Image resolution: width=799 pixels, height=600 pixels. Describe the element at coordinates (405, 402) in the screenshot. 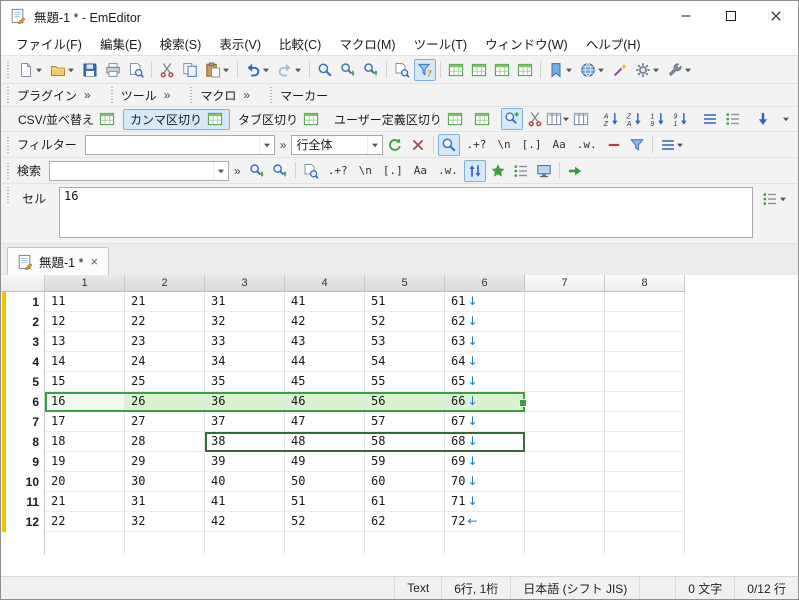

I see `grid-cell-r6c5: 56` at that location.